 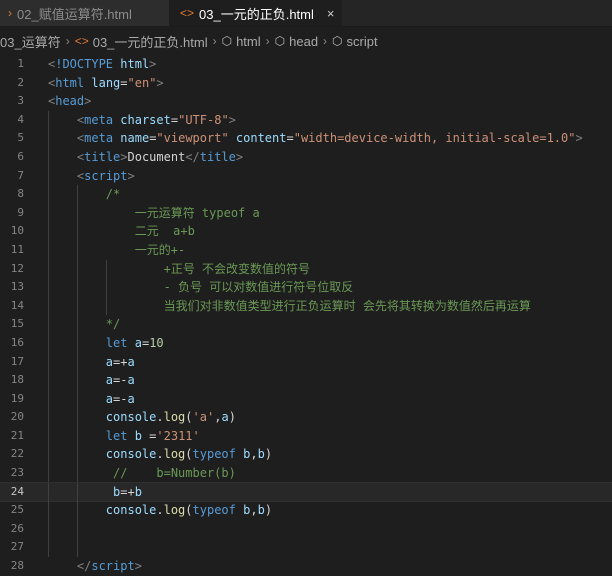 I want to click on code-text: <html lang="en">, so click(x=106, y=82).